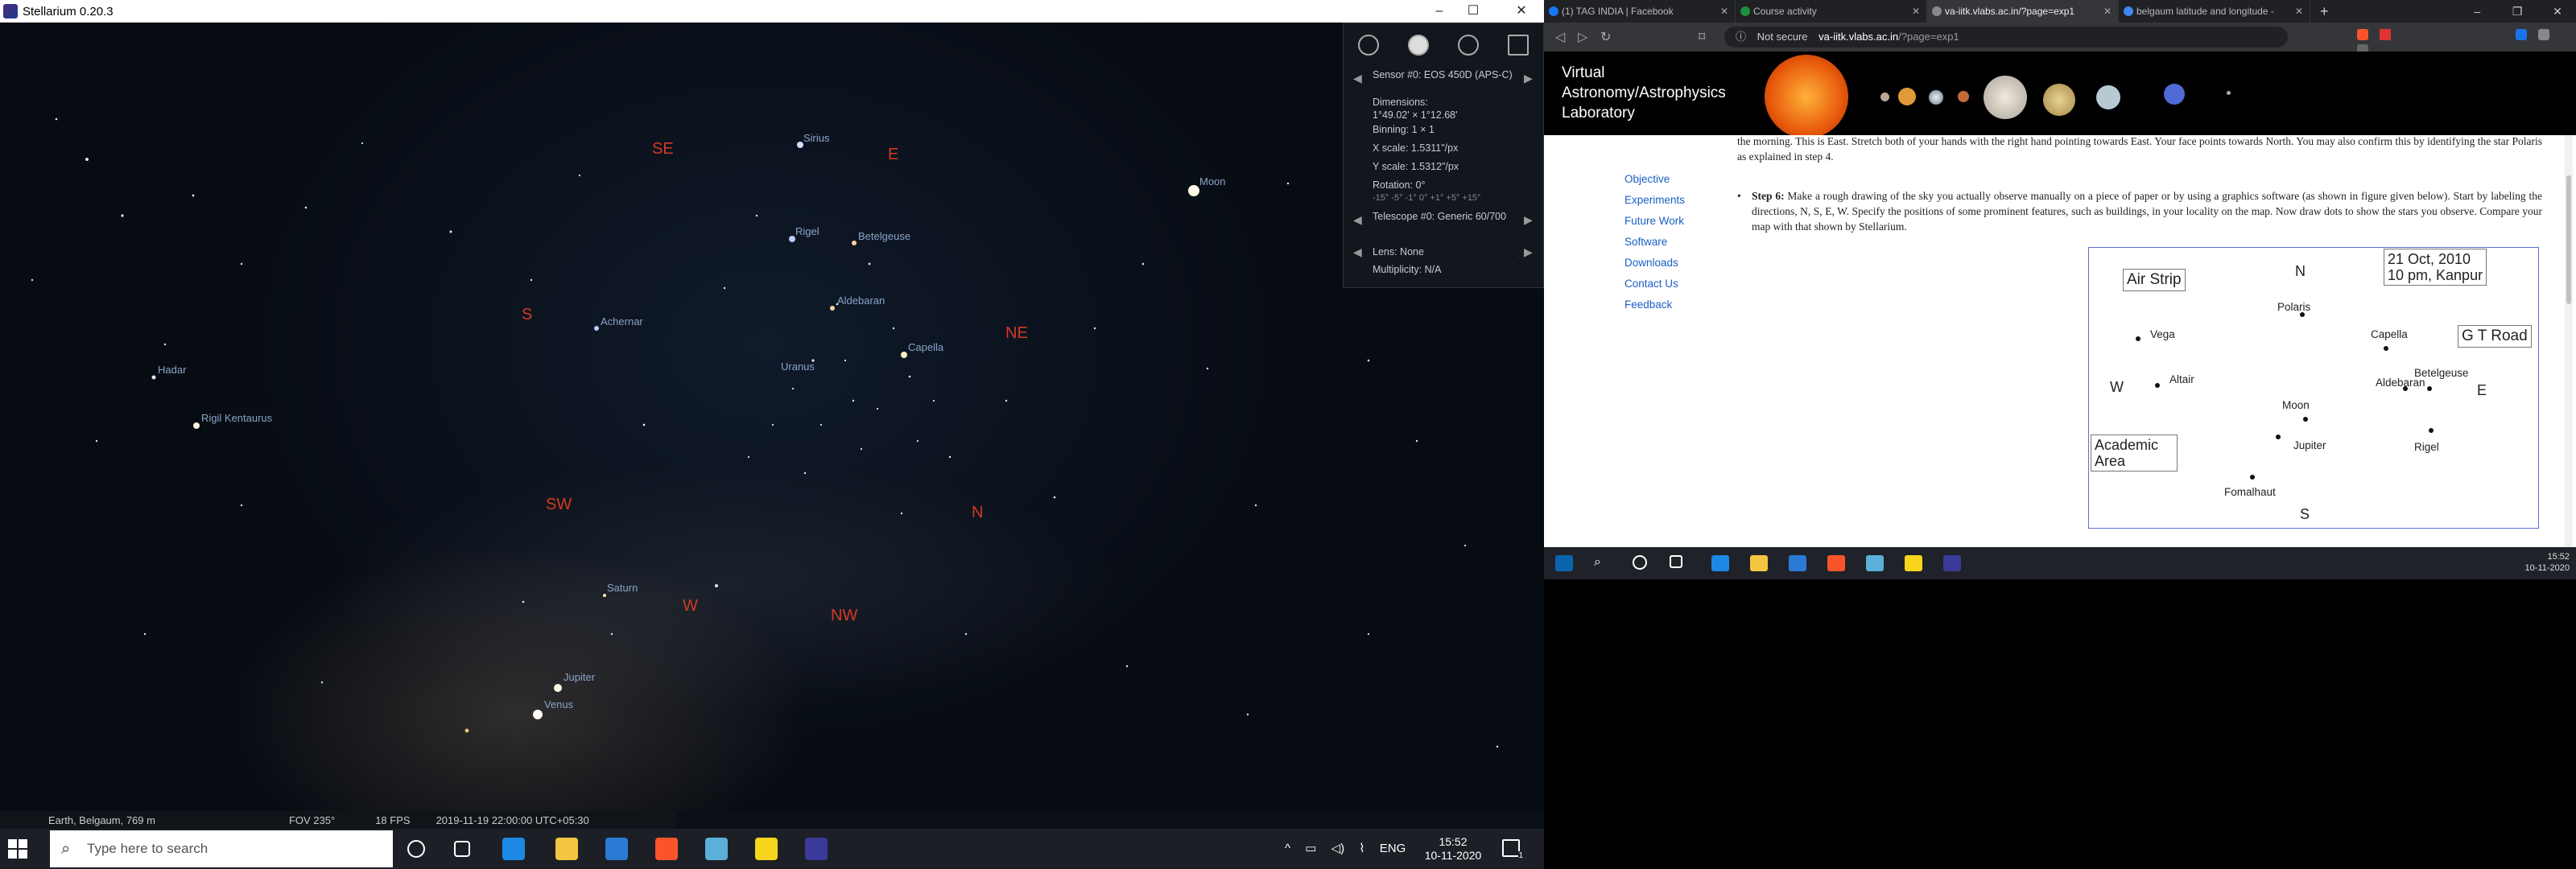 The width and height of the screenshot is (2576, 869). What do you see at coordinates (2362, 34) in the screenshot?
I see `brave-shield-icon` at bounding box center [2362, 34].